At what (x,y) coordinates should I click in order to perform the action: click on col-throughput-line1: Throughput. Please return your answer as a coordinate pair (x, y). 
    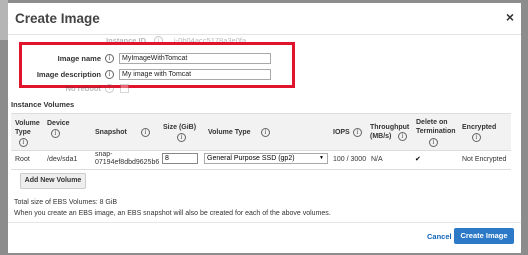
    Looking at the image, I should click on (390, 127).